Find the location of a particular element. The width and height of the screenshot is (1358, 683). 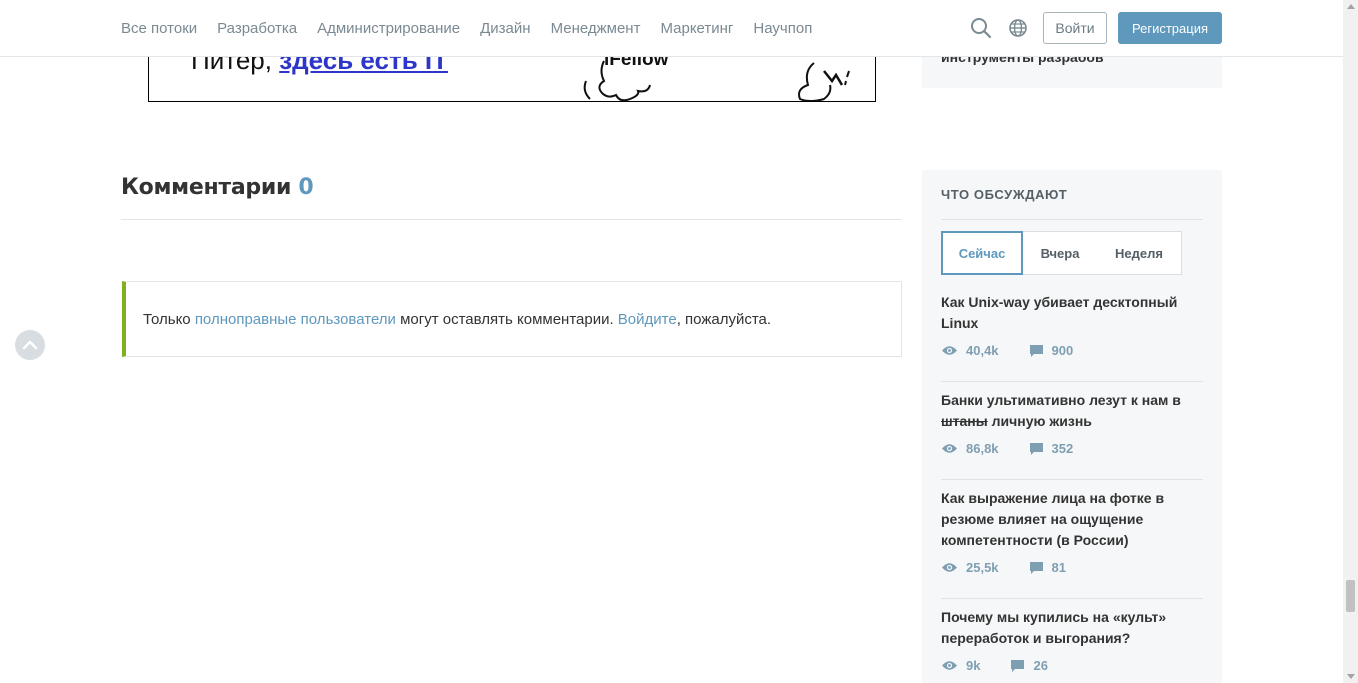

post-meta: 25,5k 81 is located at coordinates (1072, 567).